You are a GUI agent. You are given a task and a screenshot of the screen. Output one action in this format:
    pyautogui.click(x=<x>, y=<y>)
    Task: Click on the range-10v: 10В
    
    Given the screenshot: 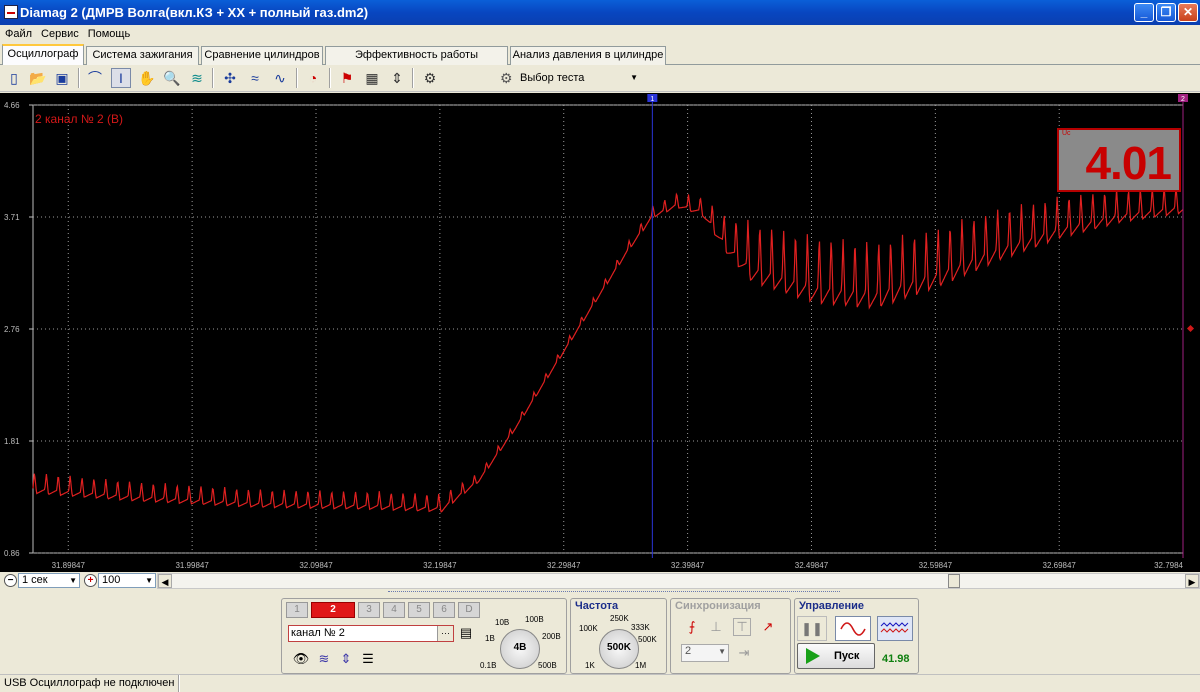 What is the action you would take?
    pyautogui.click(x=502, y=622)
    